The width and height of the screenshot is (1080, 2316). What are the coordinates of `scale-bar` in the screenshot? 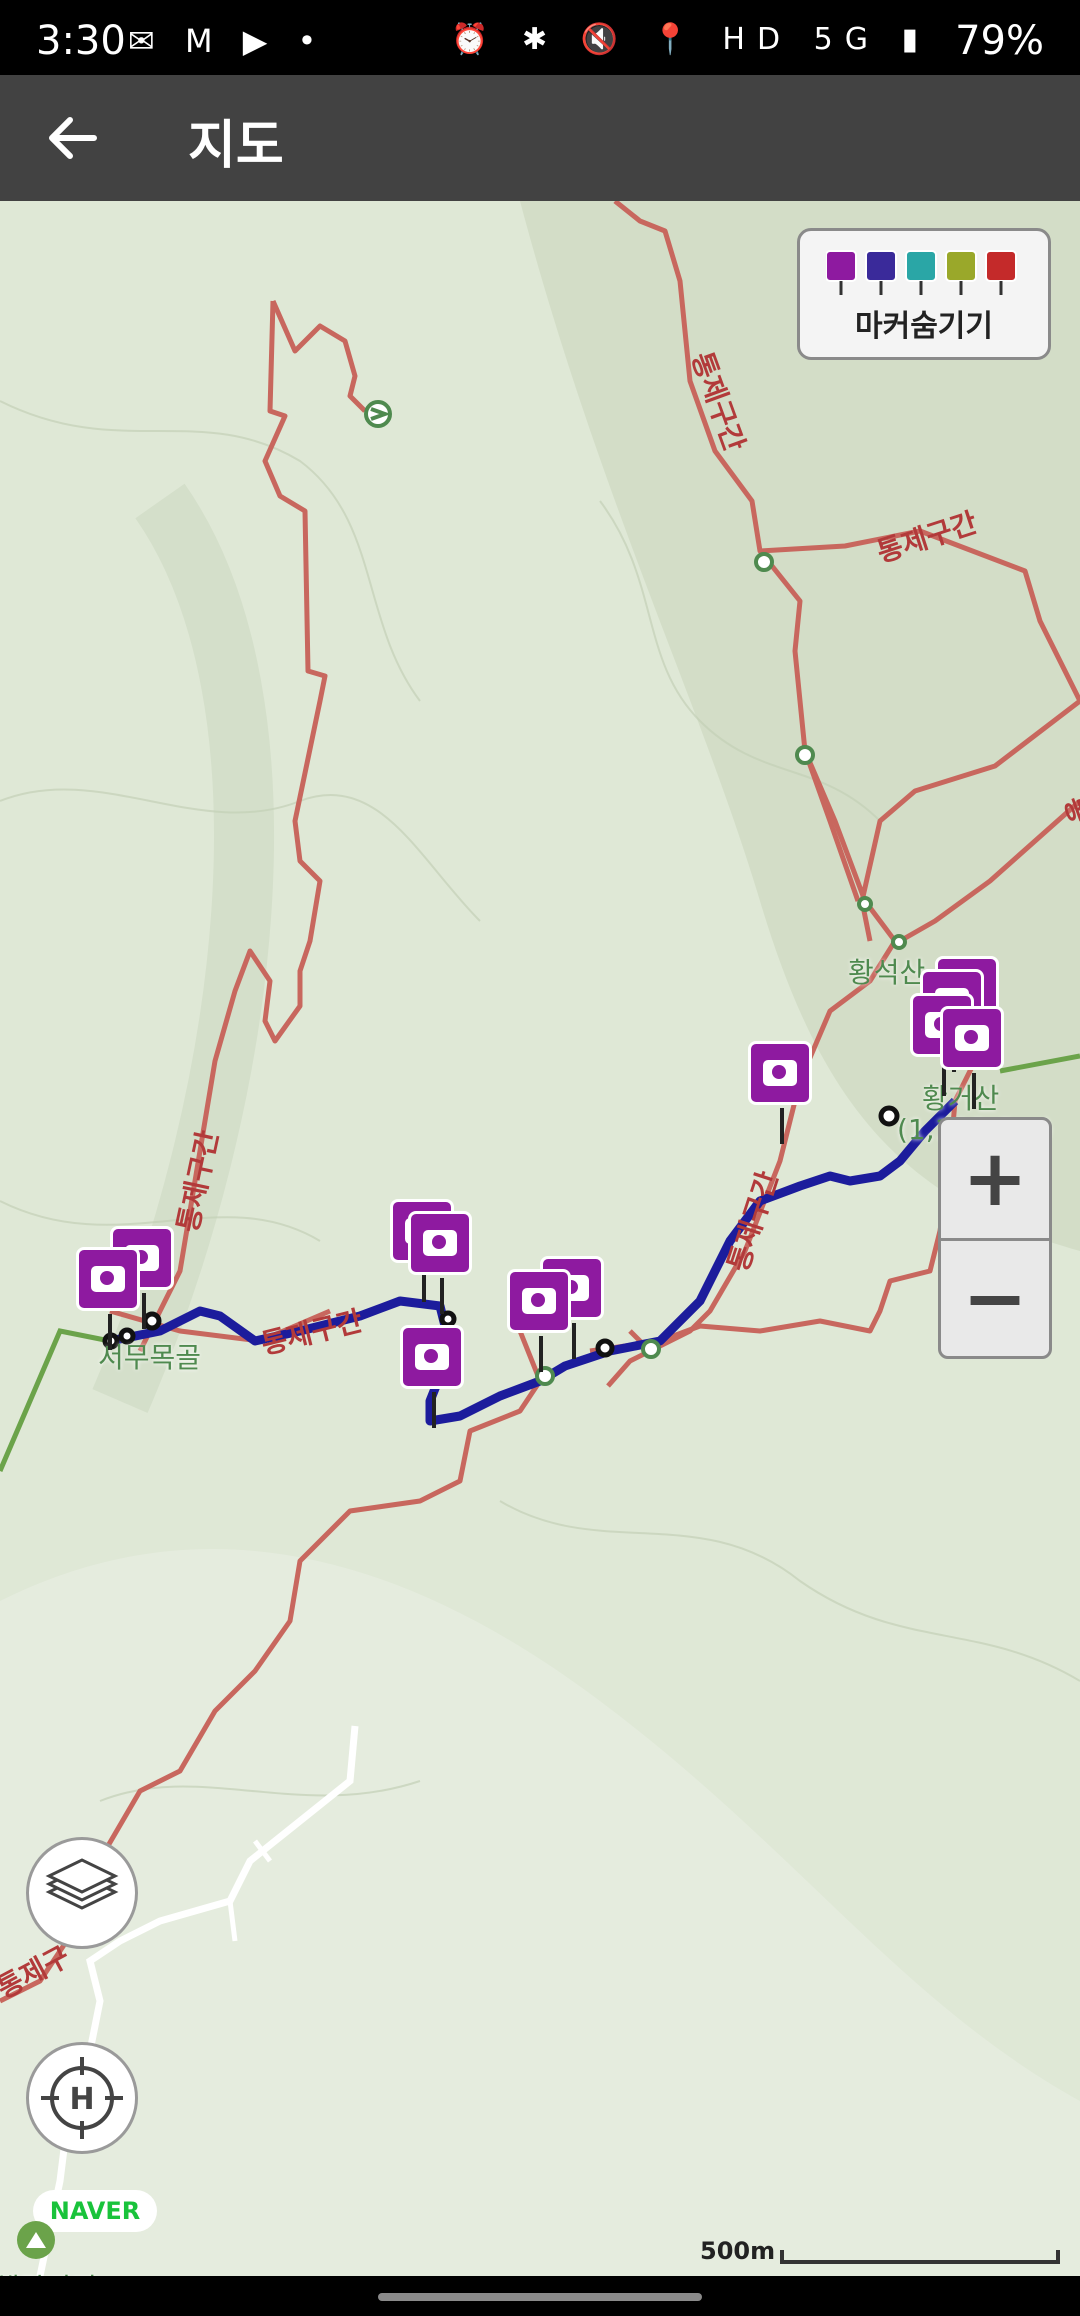 It's located at (920, 2257).